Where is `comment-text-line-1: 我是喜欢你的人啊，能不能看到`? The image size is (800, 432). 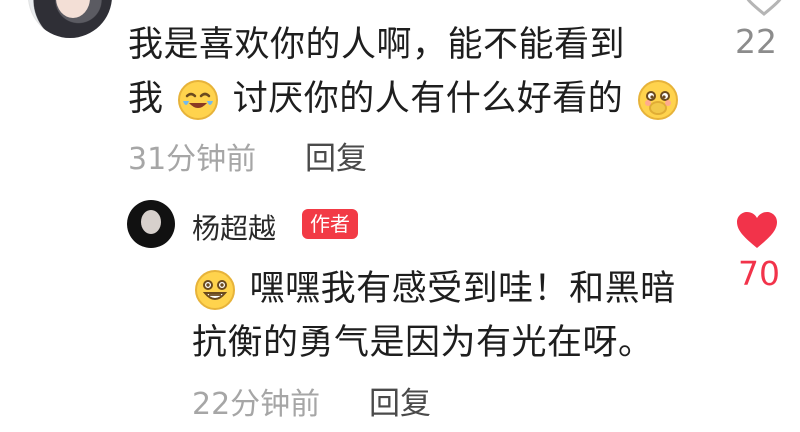
comment-text-line-1: 我是喜欢你的人啊，能不能看到 is located at coordinates (376, 45).